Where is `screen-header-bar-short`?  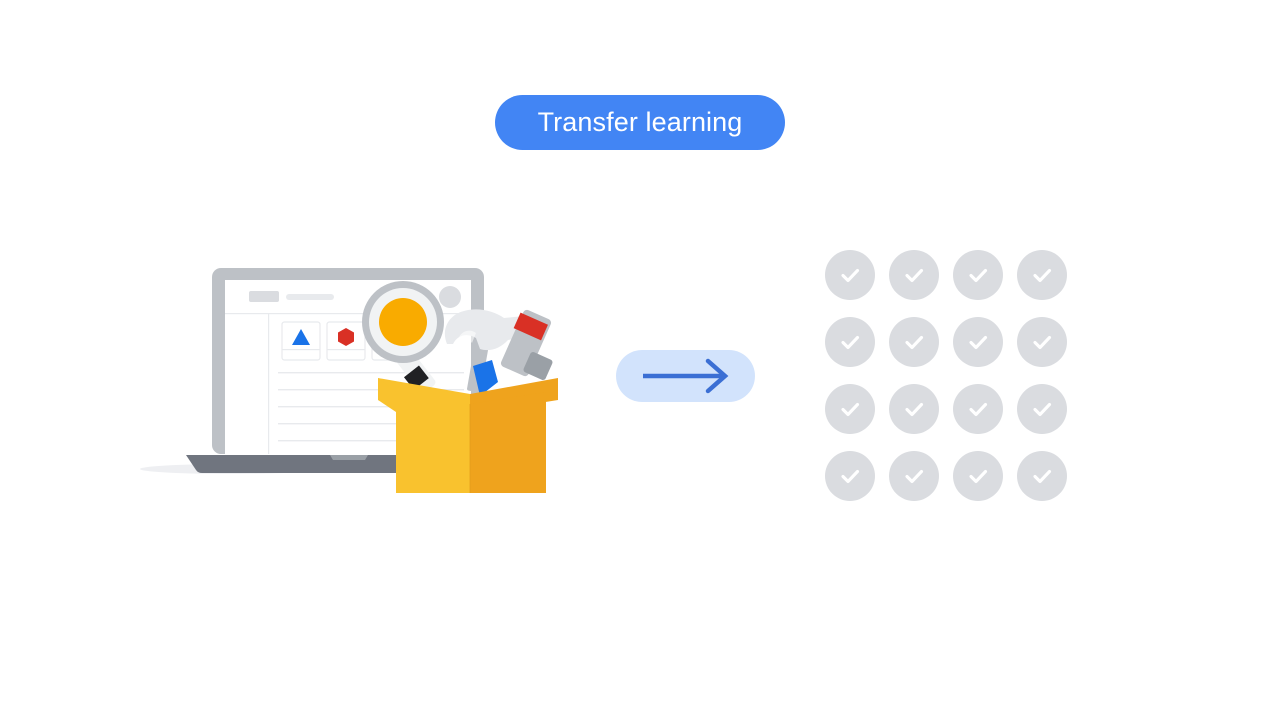 screen-header-bar-short is located at coordinates (264, 296).